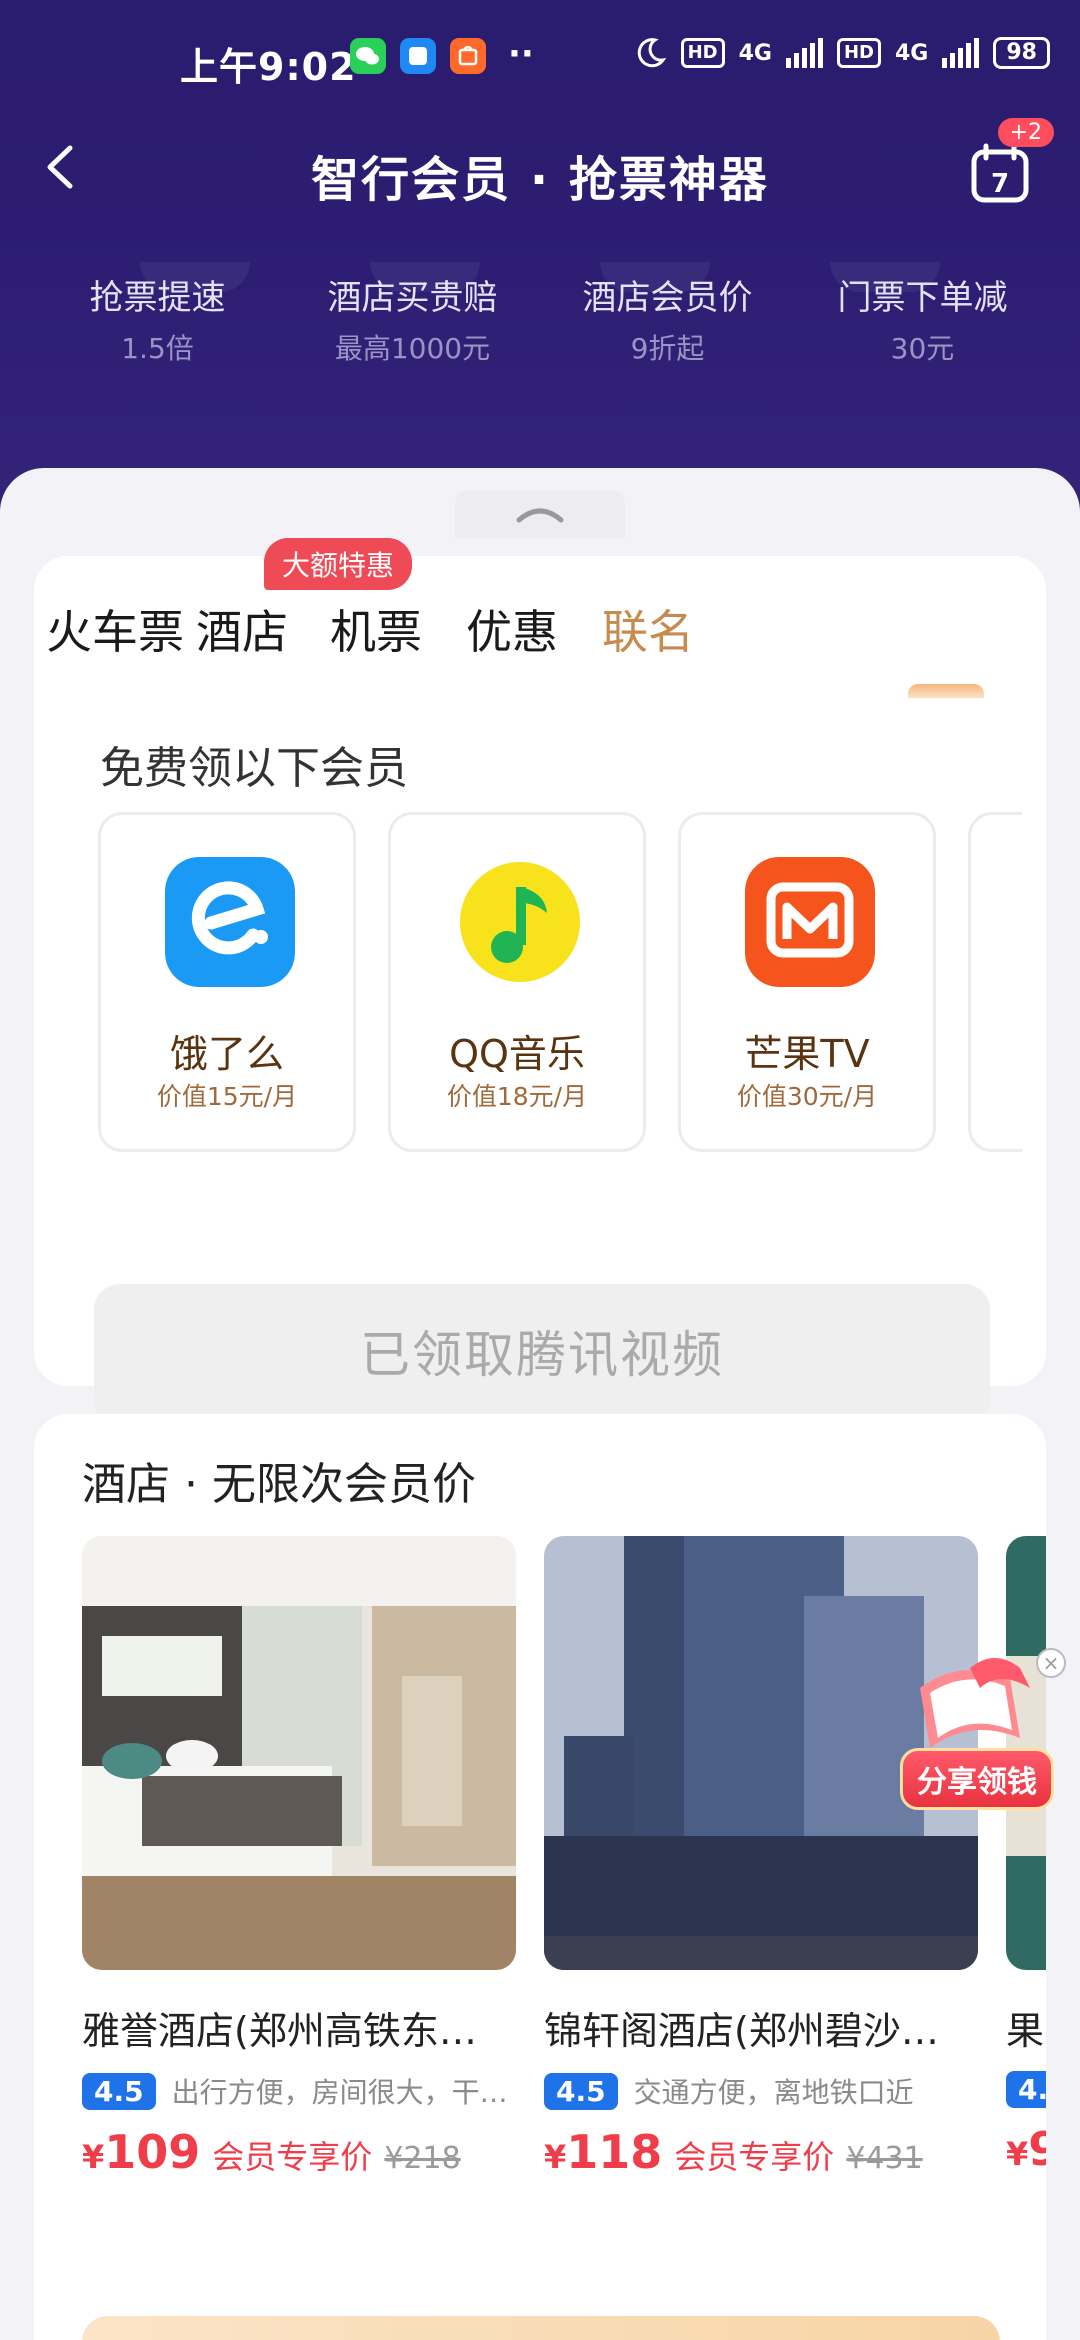 The image size is (1080, 2340). I want to click on collapse-handle, so click(540, 514).